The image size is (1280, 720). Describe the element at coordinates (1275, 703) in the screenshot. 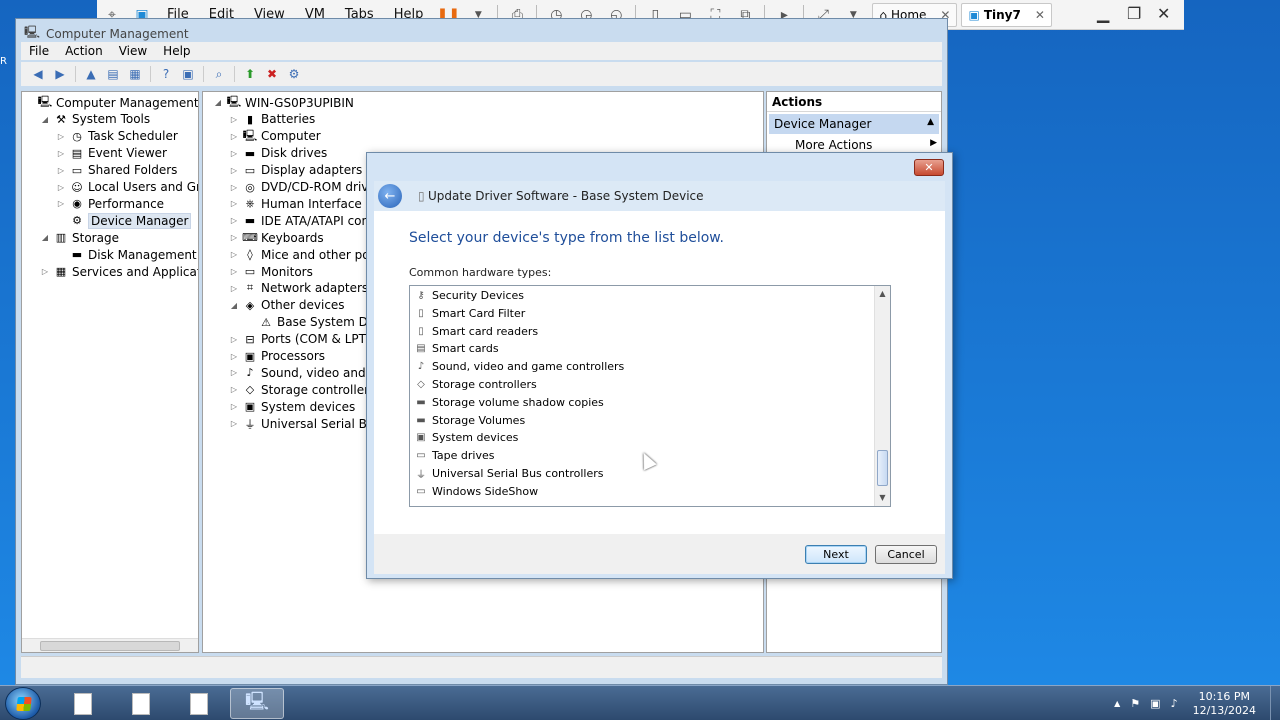

I see `show-desktop-button` at that location.